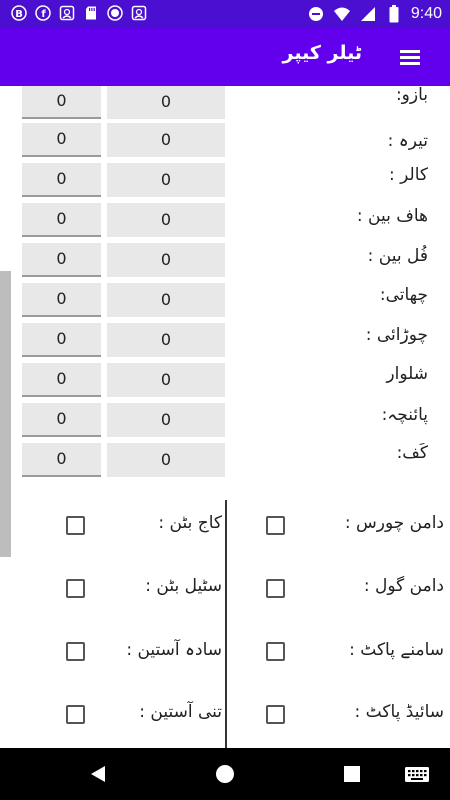 This screenshot has width=450, height=800. I want to click on measurement-label: بازو:, so click(411, 95).